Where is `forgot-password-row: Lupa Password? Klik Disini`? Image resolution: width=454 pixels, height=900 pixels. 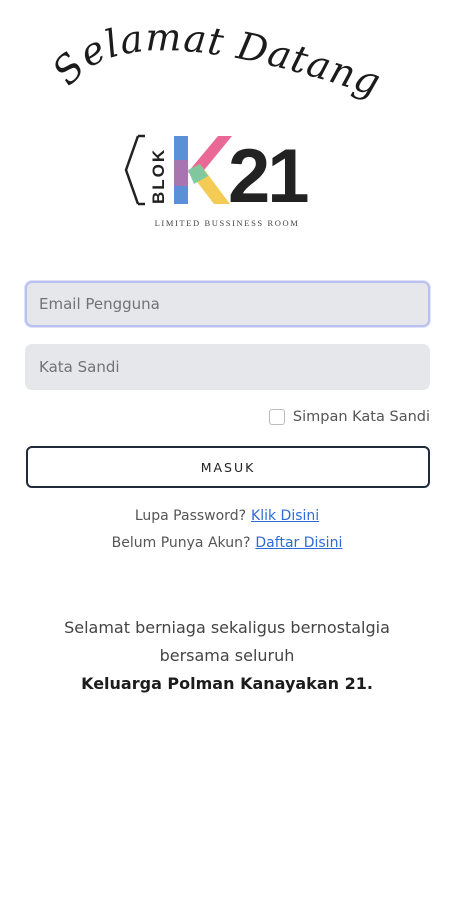 forgot-password-row: Lupa Password? Klik Disini is located at coordinates (227, 516).